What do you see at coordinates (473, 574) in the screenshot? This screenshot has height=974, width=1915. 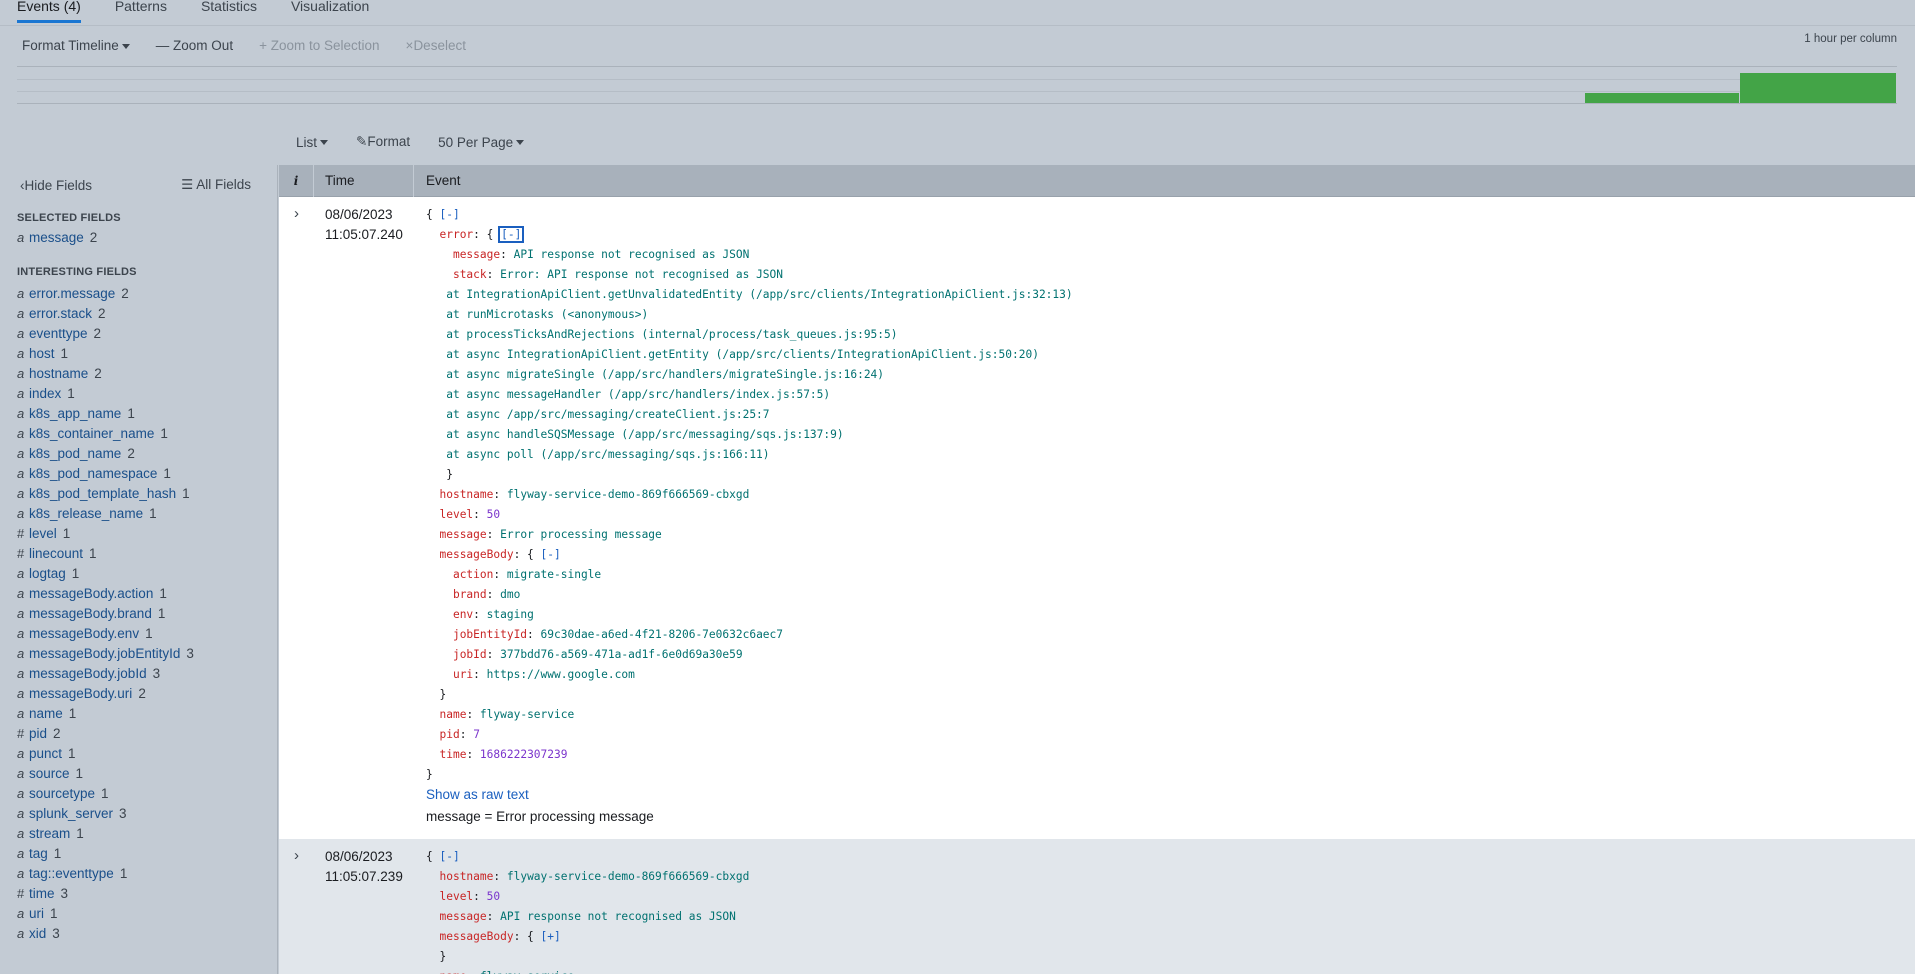 I see `json-key: action` at bounding box center [473, 574].